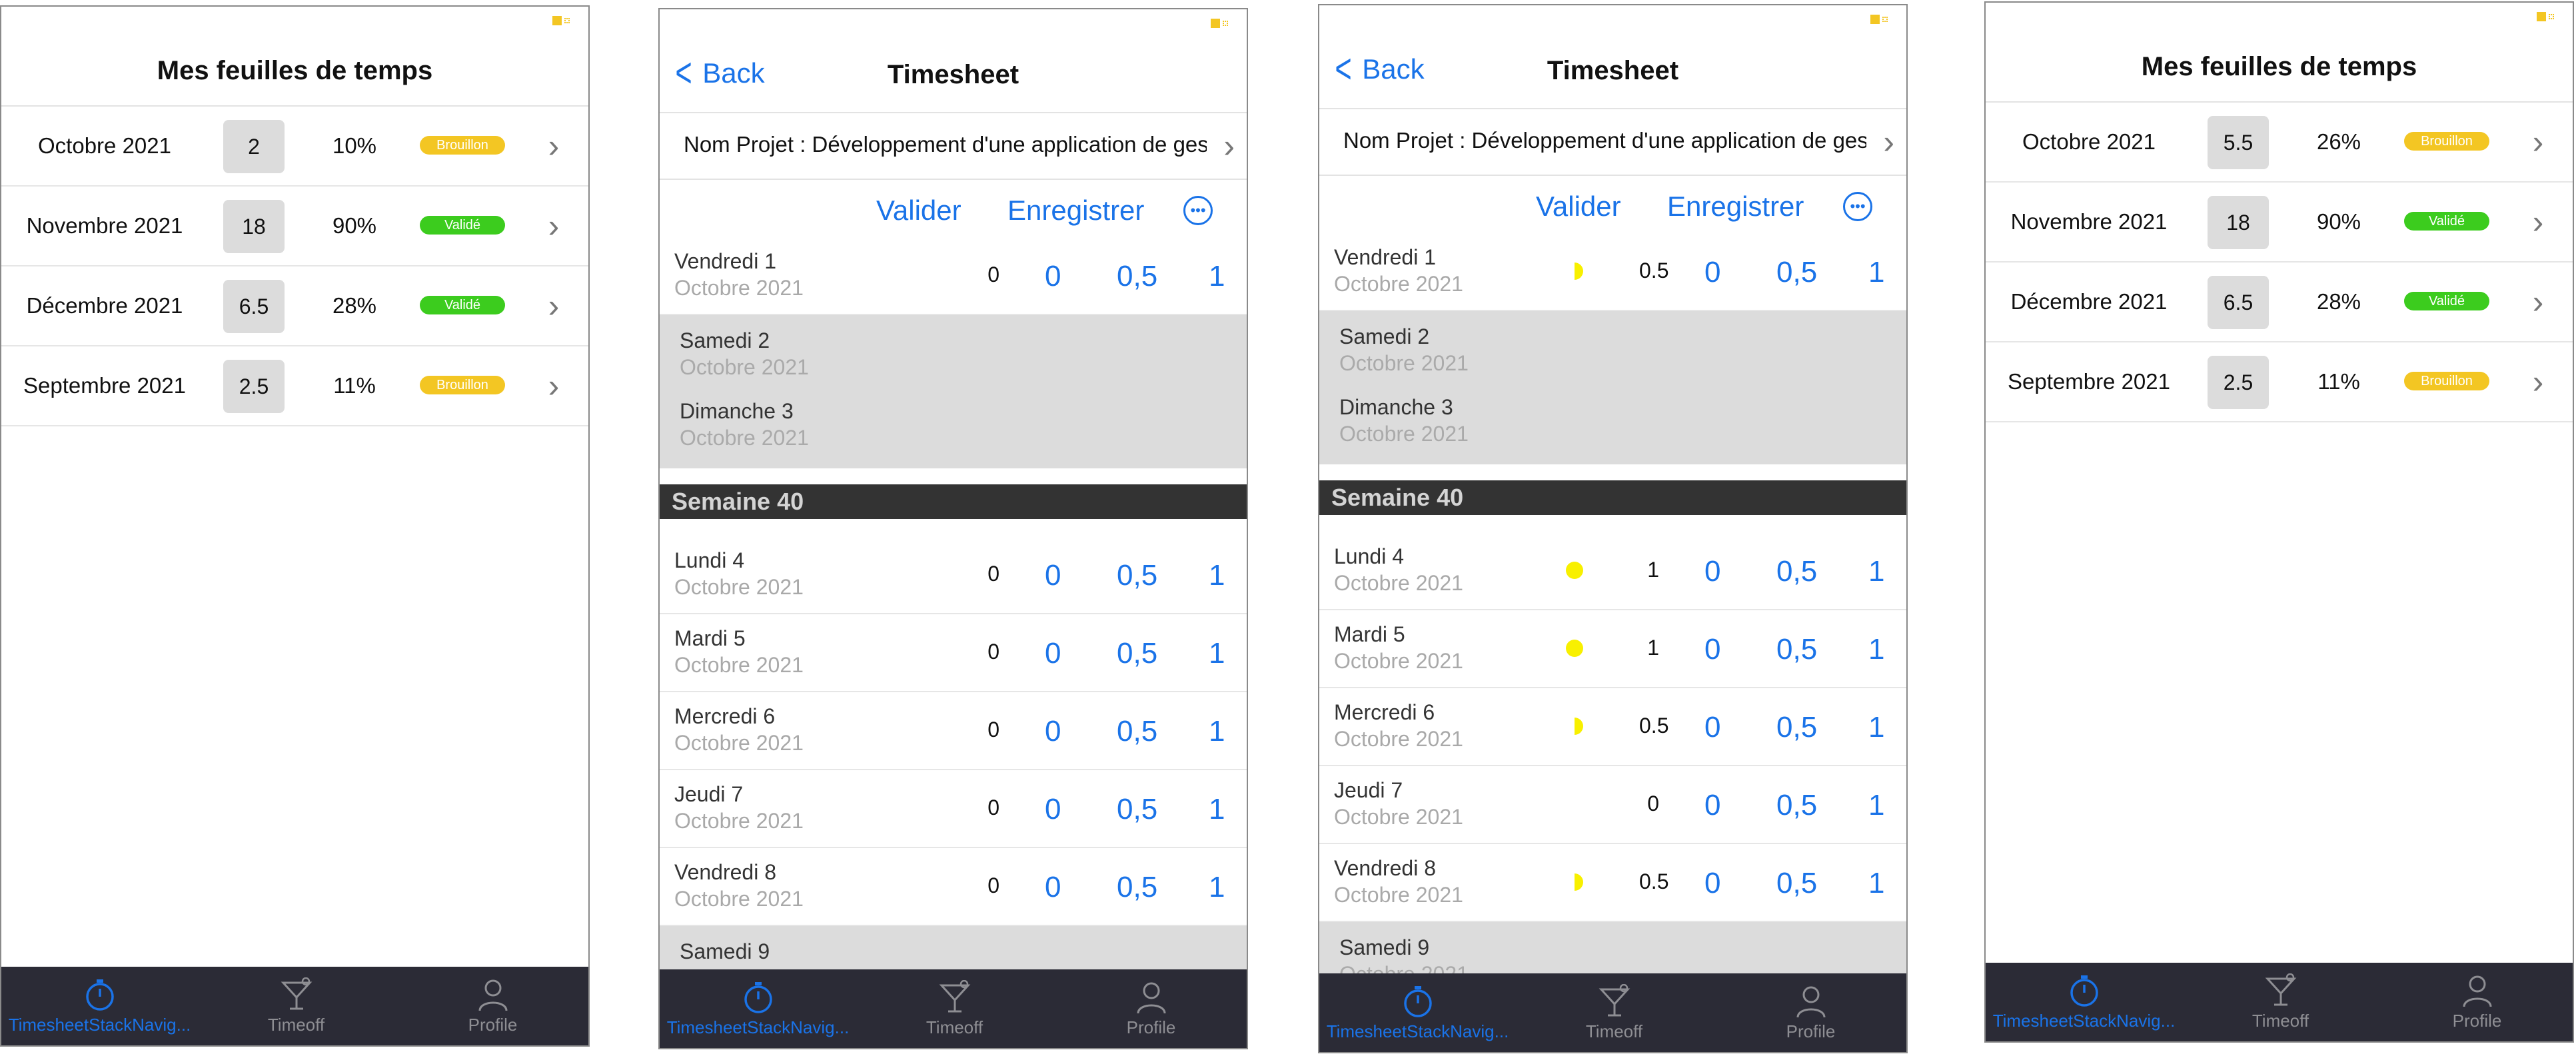  I want to click on list-item: Octobre 2021 2 10% Brouillon ›, so click(294, 147).